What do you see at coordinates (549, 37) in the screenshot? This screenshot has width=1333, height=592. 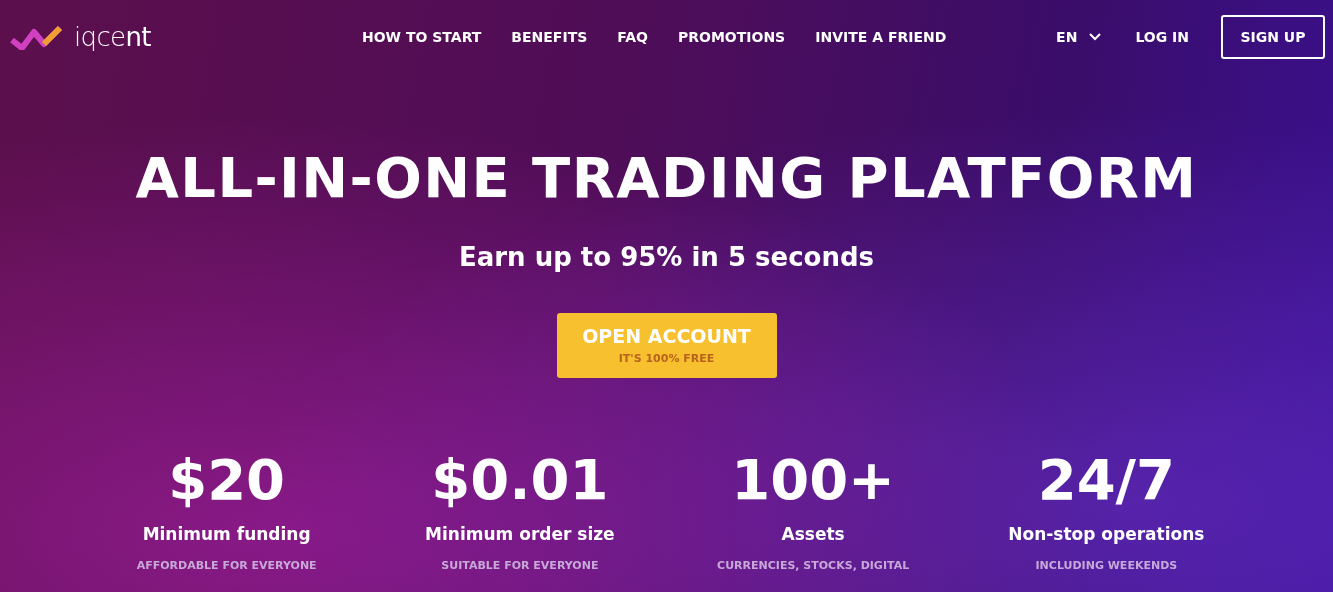 I see `nav-link: BENEFITS` at bounding box center [549, 37].